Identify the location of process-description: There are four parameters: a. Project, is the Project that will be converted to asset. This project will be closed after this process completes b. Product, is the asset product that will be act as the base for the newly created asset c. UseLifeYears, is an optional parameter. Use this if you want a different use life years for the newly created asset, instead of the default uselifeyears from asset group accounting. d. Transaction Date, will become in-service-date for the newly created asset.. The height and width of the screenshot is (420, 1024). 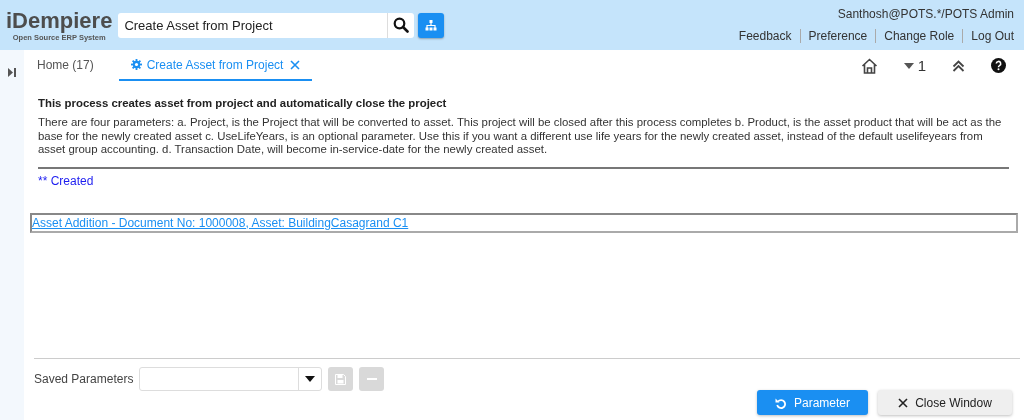
(520, 136).